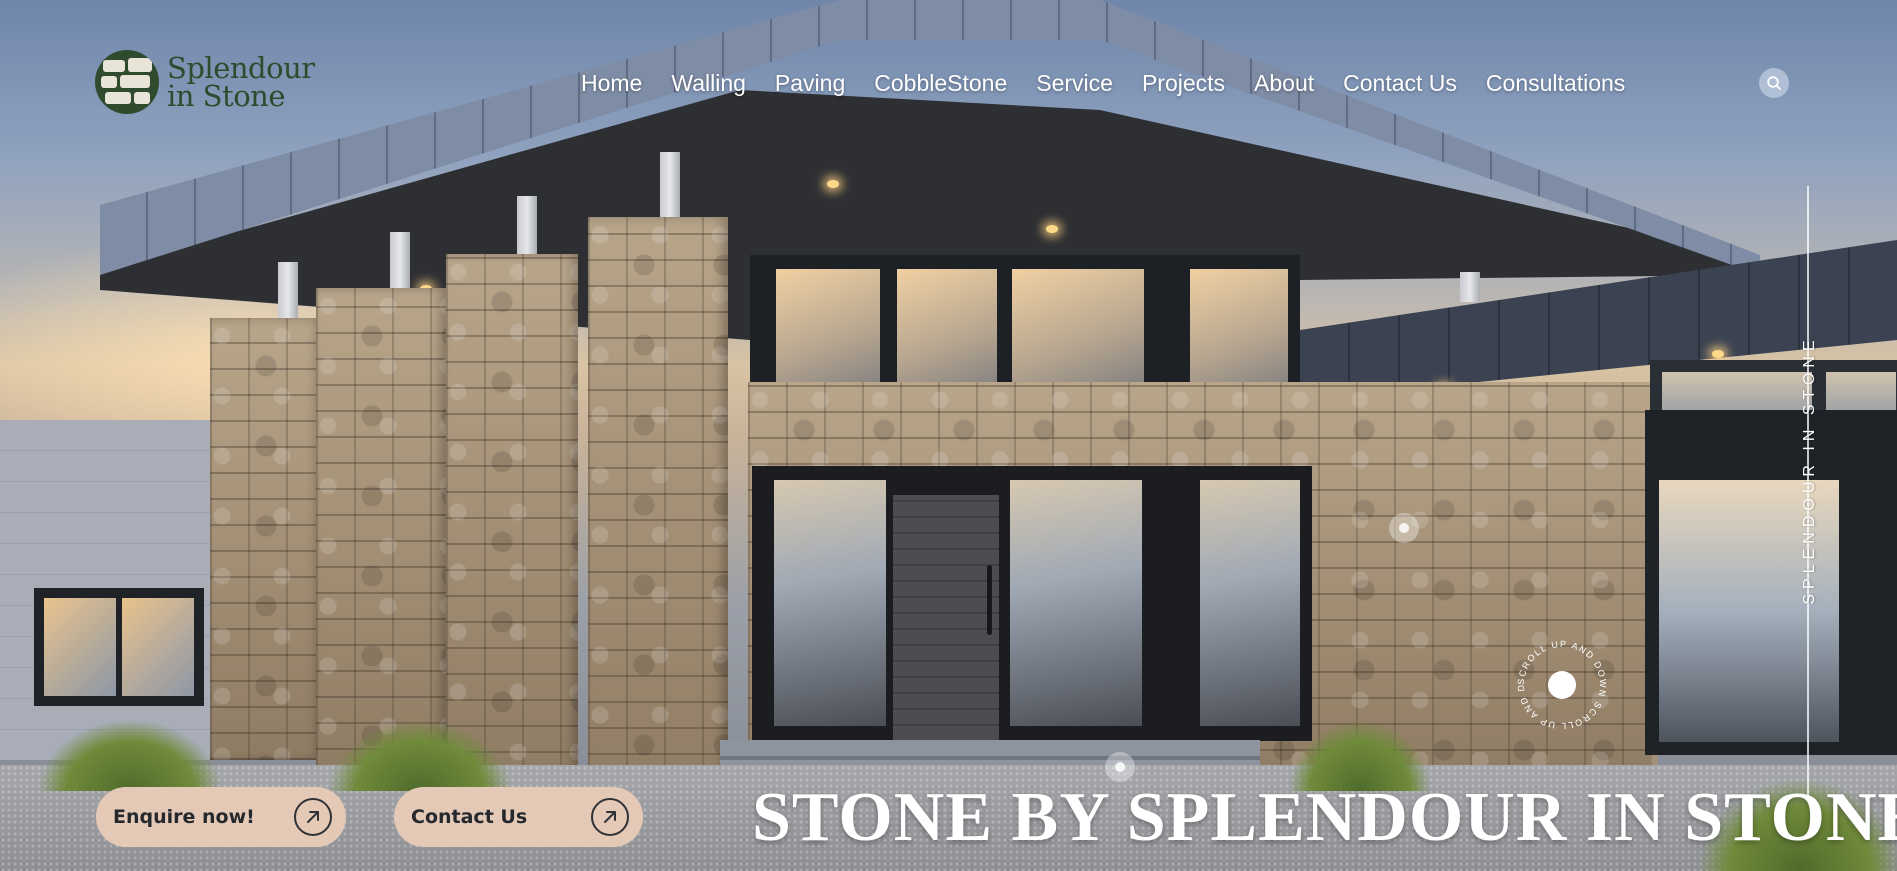 The width and height of the screenshot is (1897, 871). Describe the element at coordinates (1771, 582) in the screenshot. I see `right-window` at that location.